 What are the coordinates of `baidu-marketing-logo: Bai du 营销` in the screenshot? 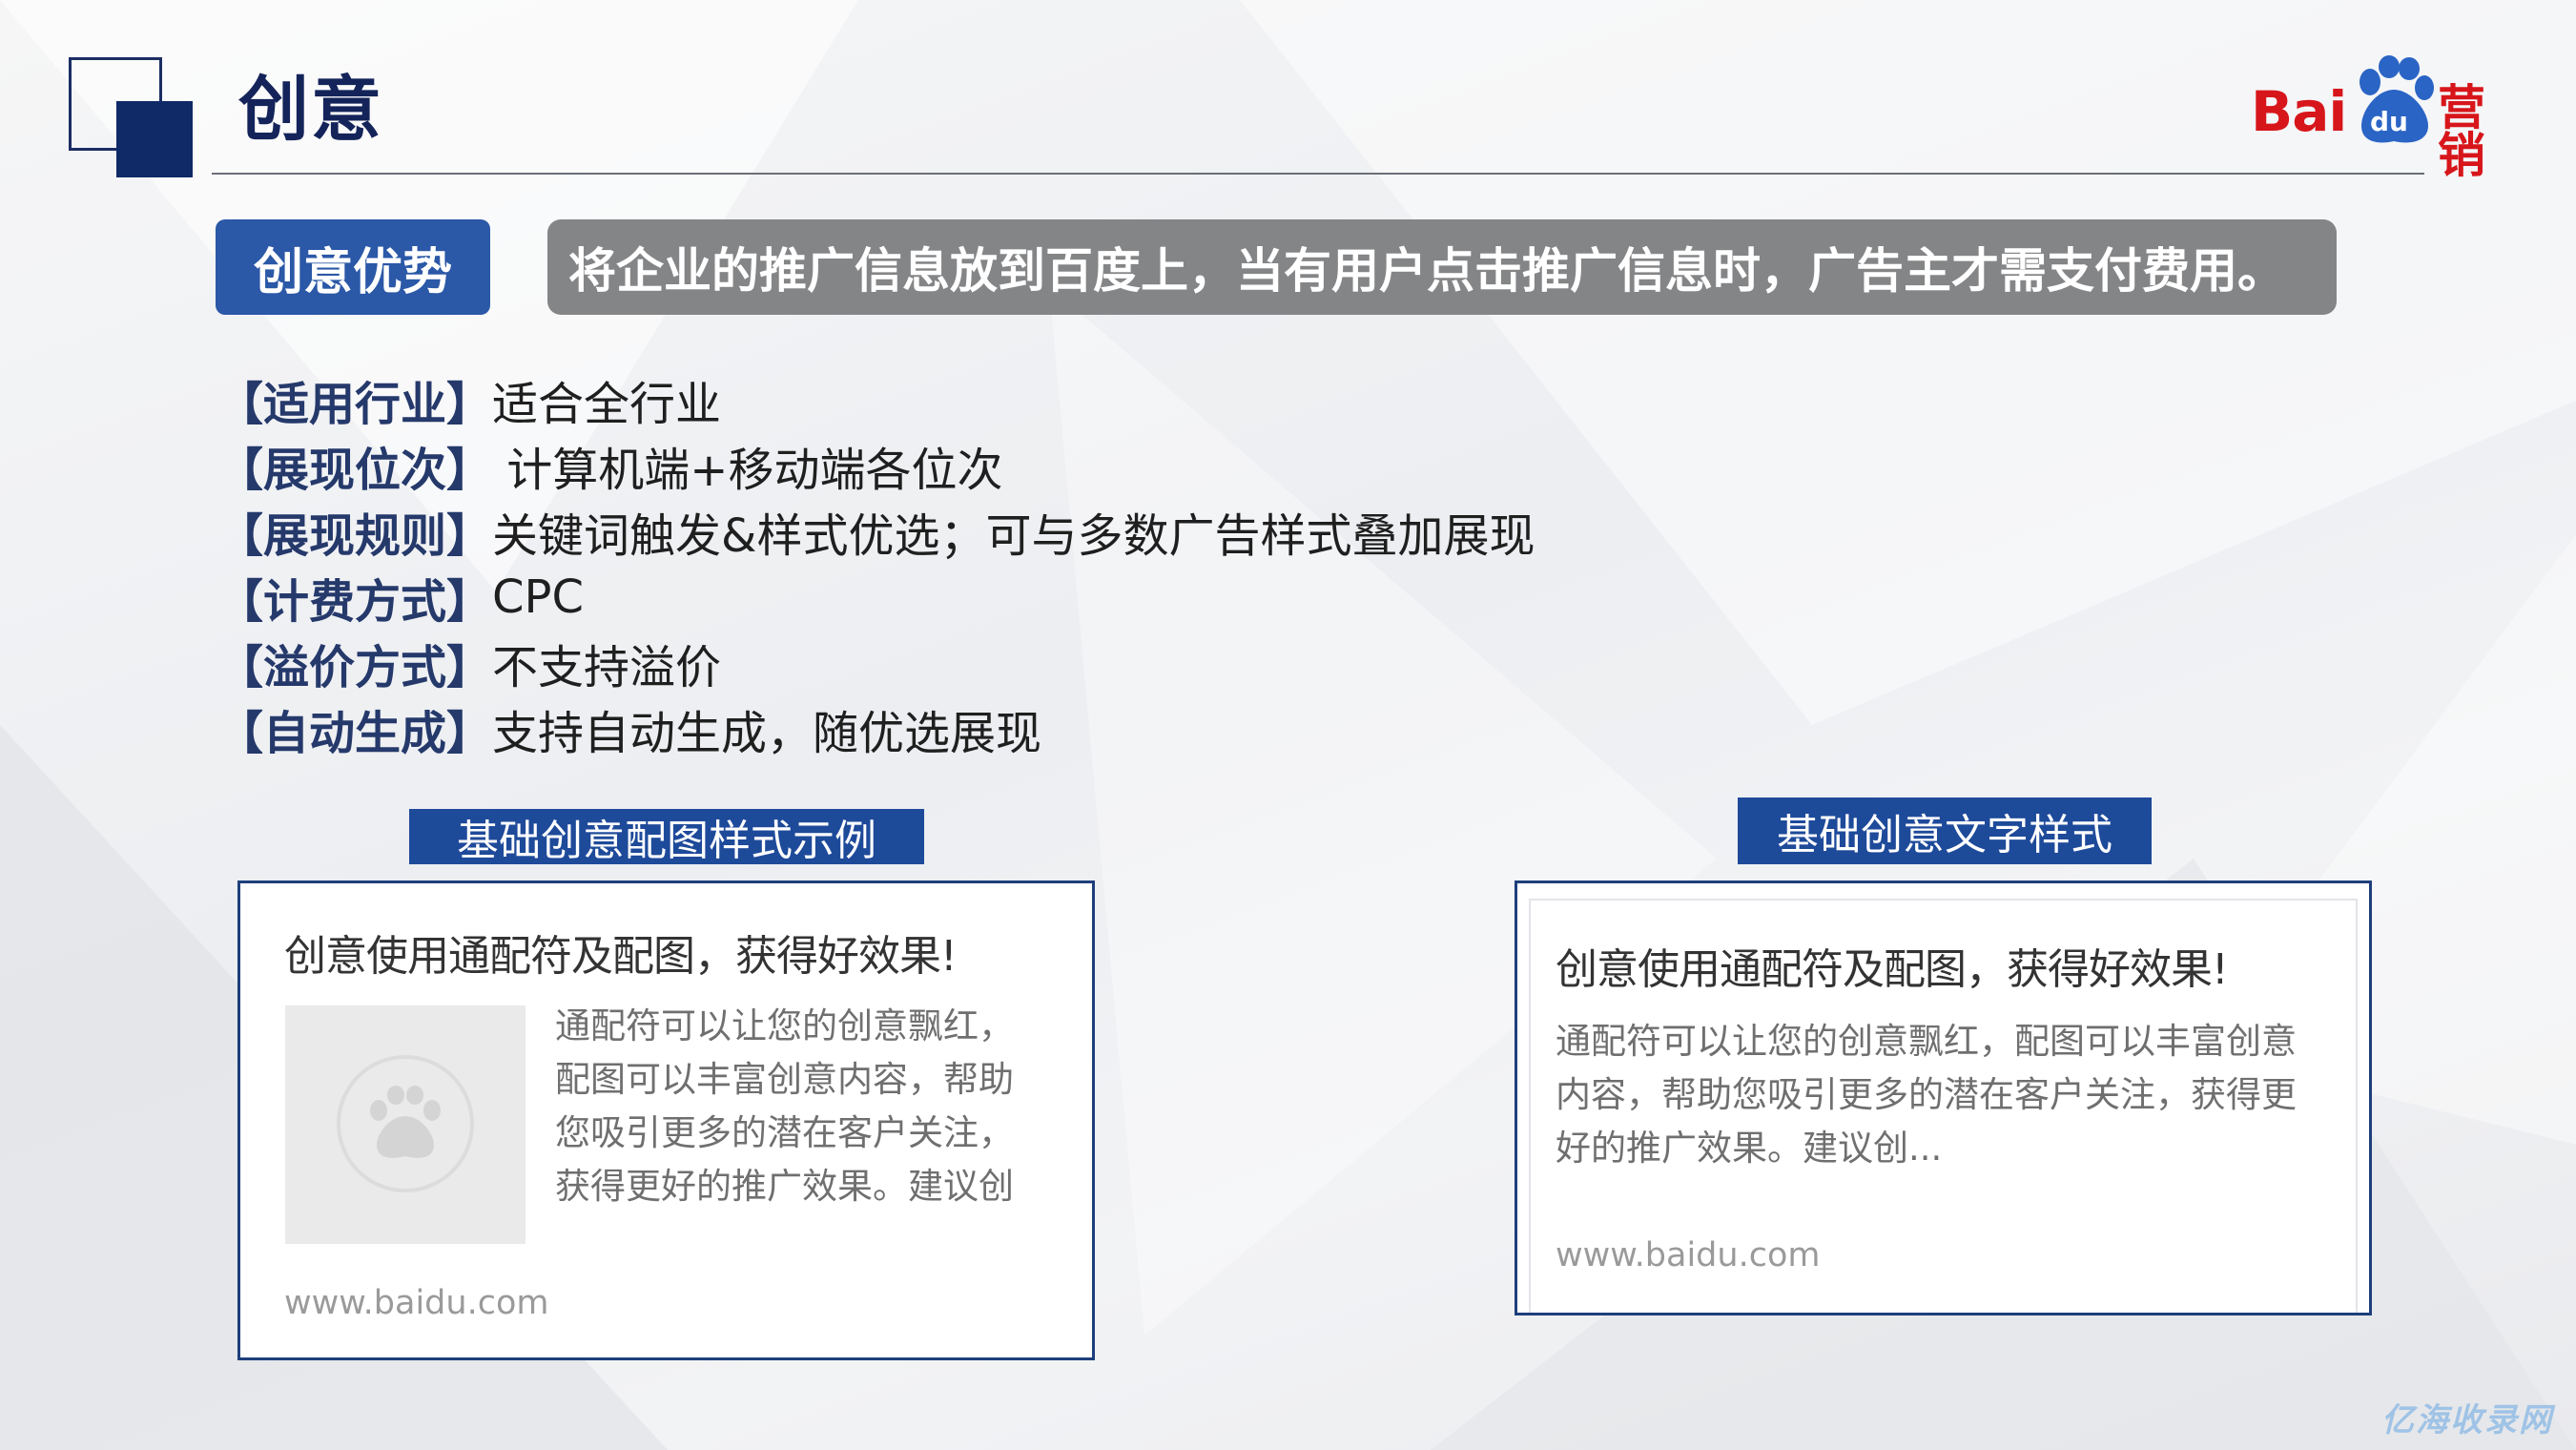 It's located at (2389, 117).